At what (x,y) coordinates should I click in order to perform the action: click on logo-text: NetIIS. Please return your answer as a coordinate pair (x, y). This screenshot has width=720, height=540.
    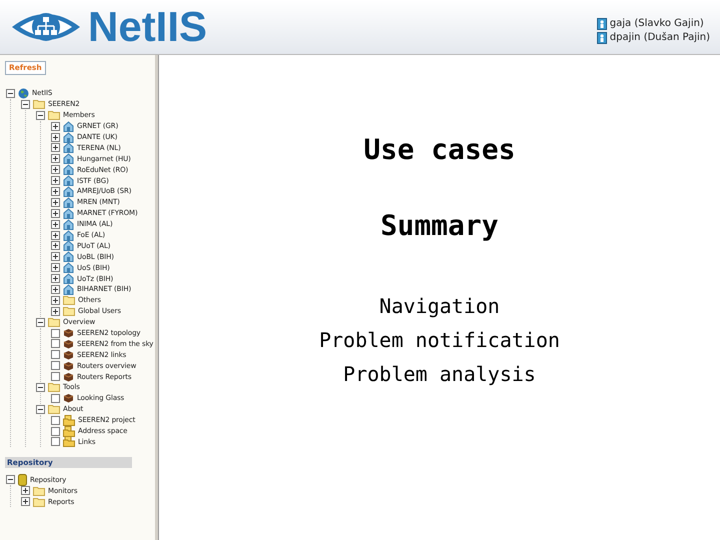
    Looking at the image, I should click on (148, 27).